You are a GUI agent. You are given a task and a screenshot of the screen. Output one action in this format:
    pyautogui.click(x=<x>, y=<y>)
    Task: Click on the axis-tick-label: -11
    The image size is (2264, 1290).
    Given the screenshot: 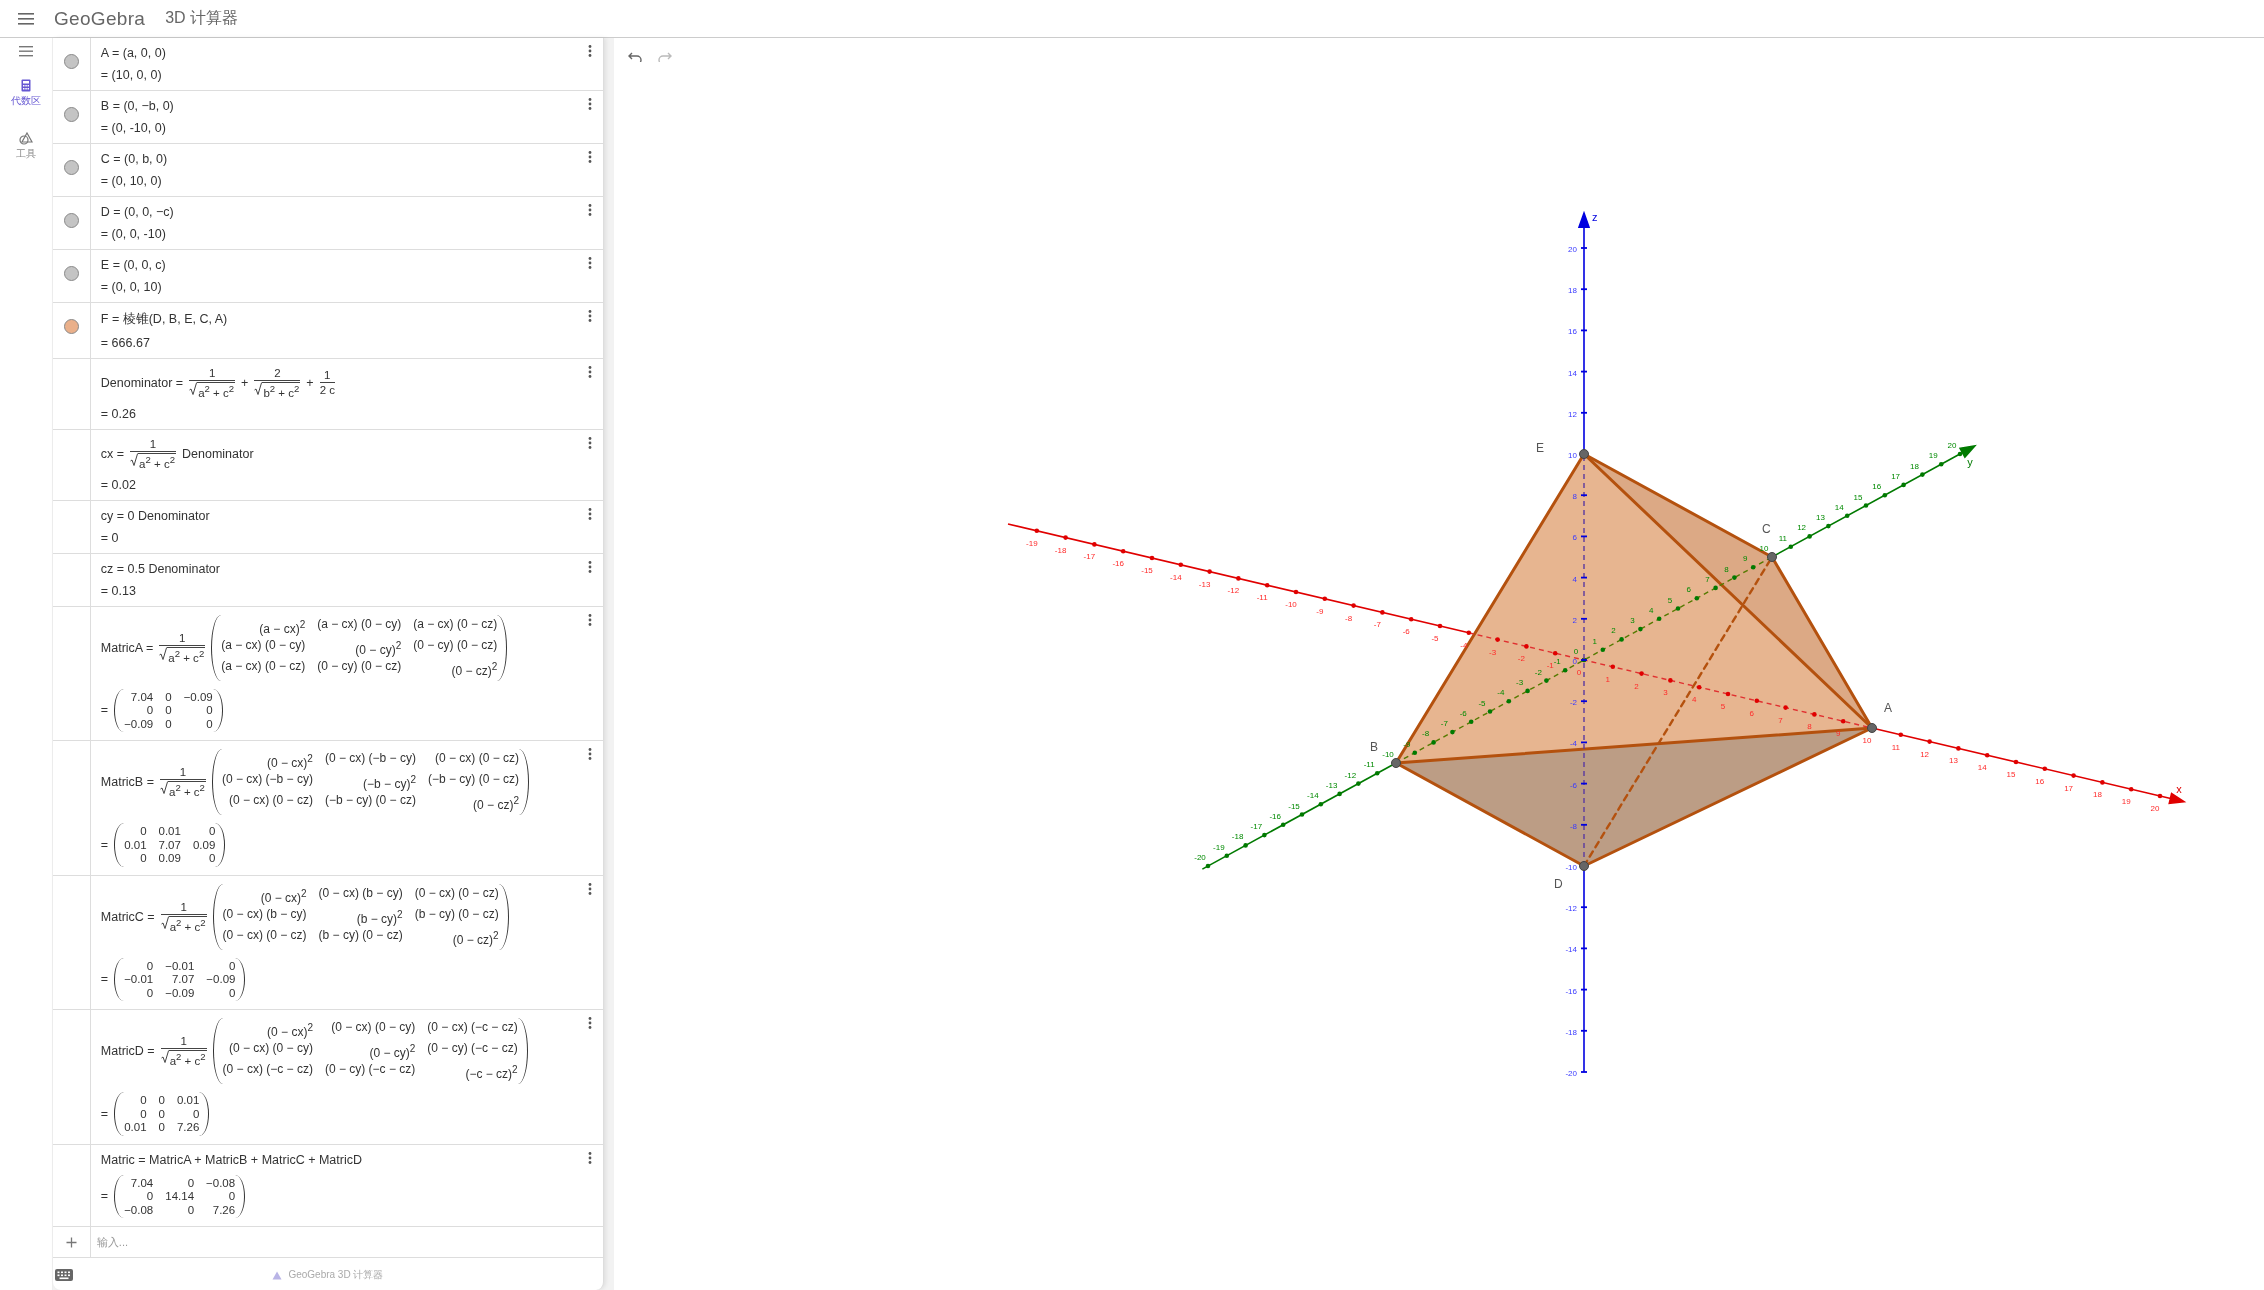 What is the action you would take?
    pyautogui.click(x=1262, y=598)
    